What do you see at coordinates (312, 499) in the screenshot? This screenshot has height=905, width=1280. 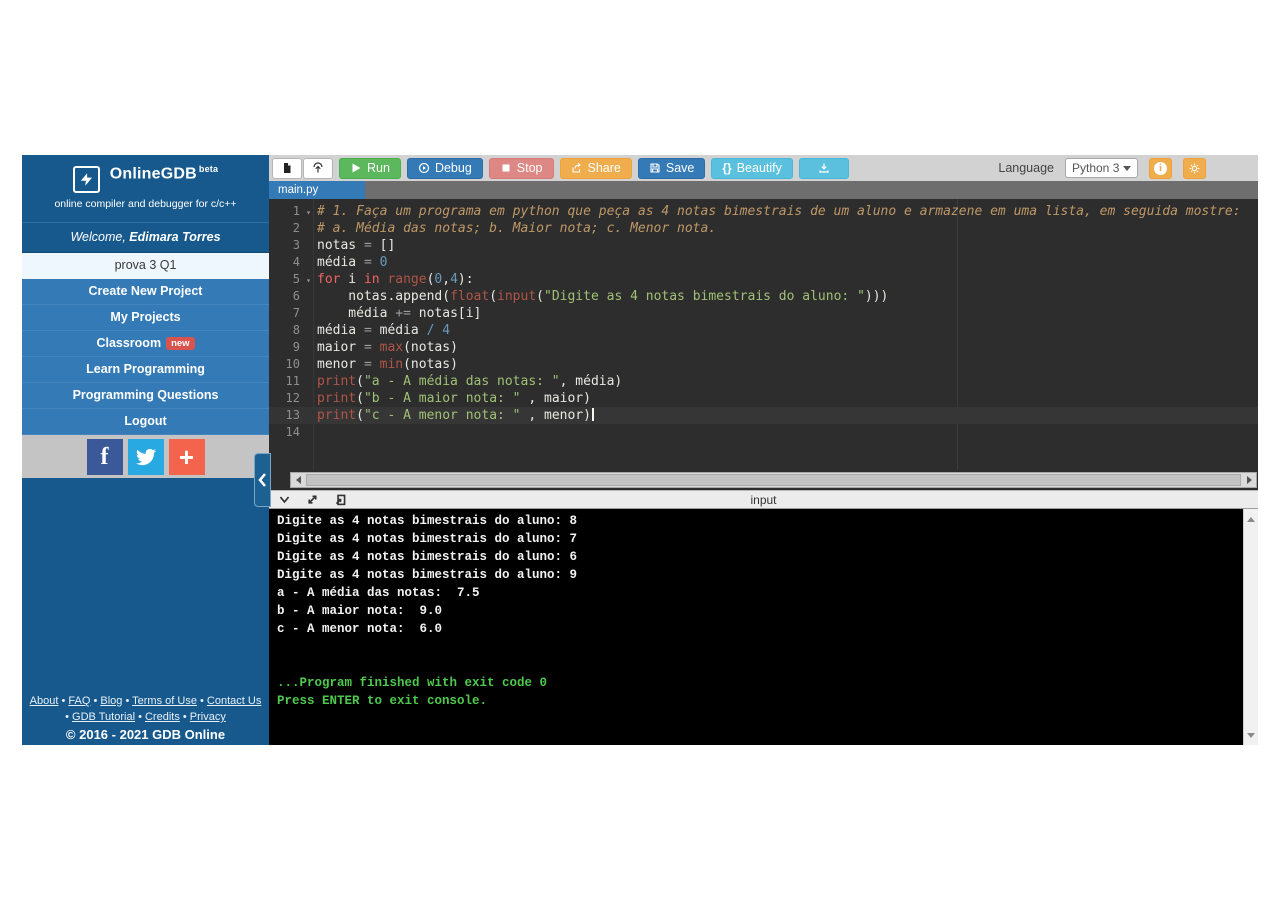 I see `expand-console-icon` at bounding box center [312, 499].